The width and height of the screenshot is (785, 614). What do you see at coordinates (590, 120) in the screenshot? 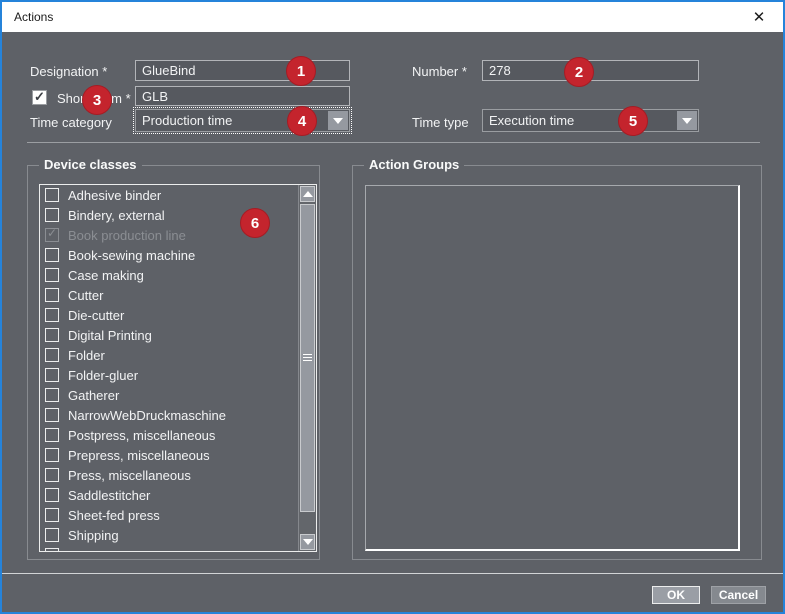
I see `time-type-dropdown: Execution time` at bounding box center [590, 120].